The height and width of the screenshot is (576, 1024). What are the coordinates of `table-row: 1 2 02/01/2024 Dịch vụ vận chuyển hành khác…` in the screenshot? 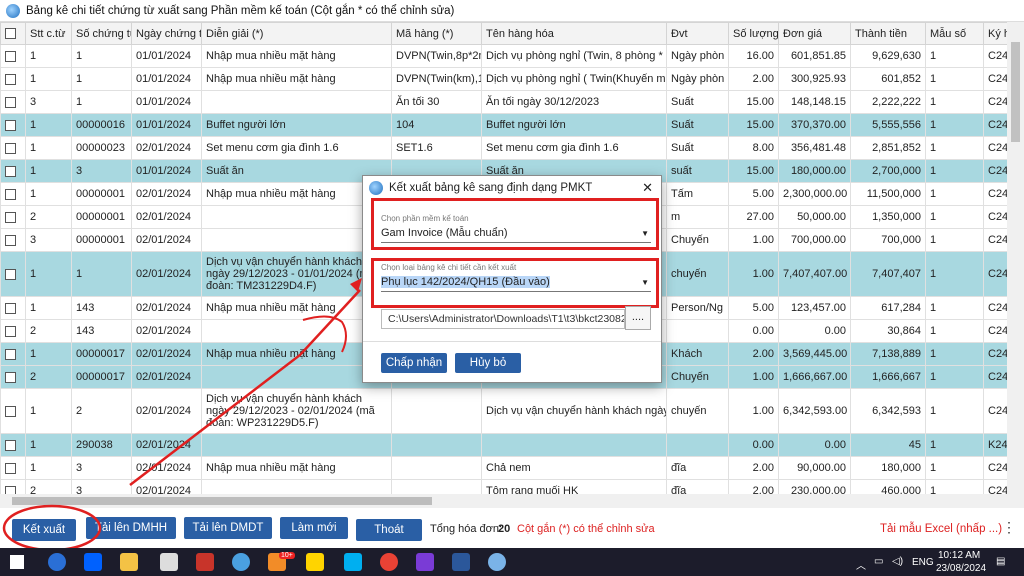 It's located at (512, 411).